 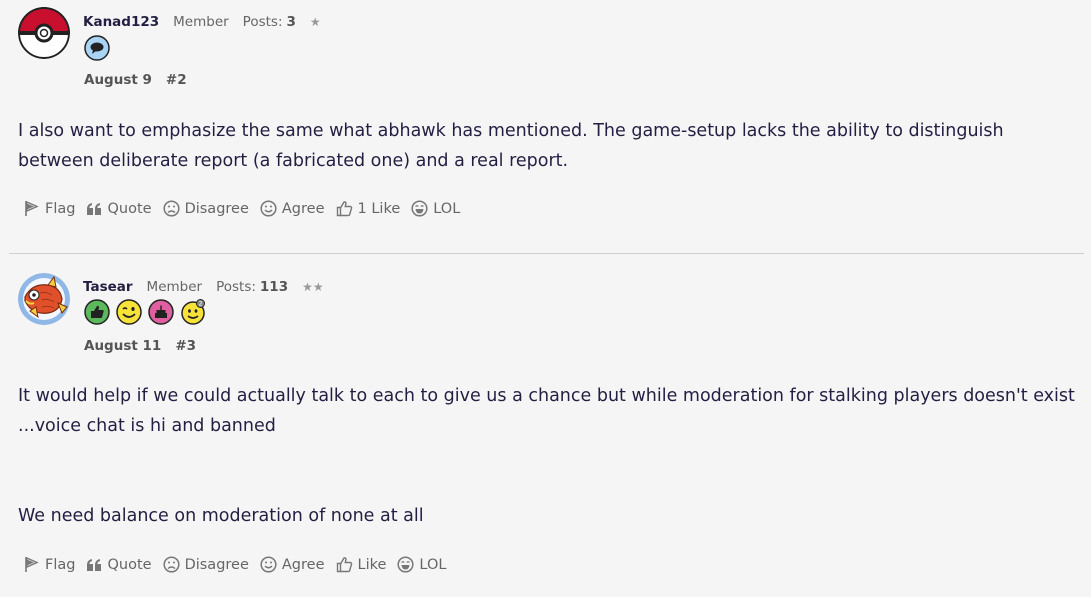 What do you see at coordinates (274, 287) in the screenshot?
I see `posts-count: 113` at bounding box center [274, 287].